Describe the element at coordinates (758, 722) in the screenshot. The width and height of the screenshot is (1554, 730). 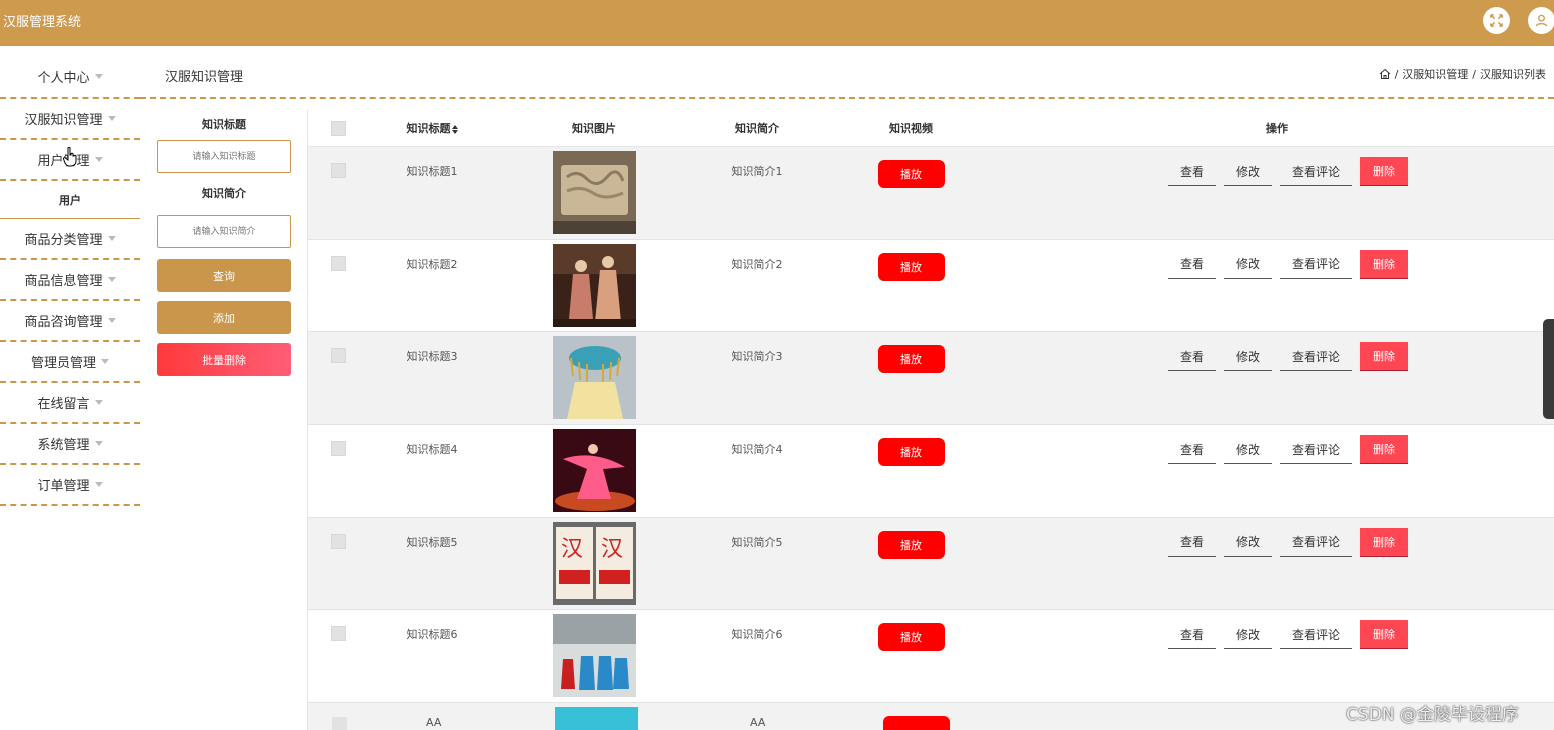
I see `row-intro: AA` at that location.